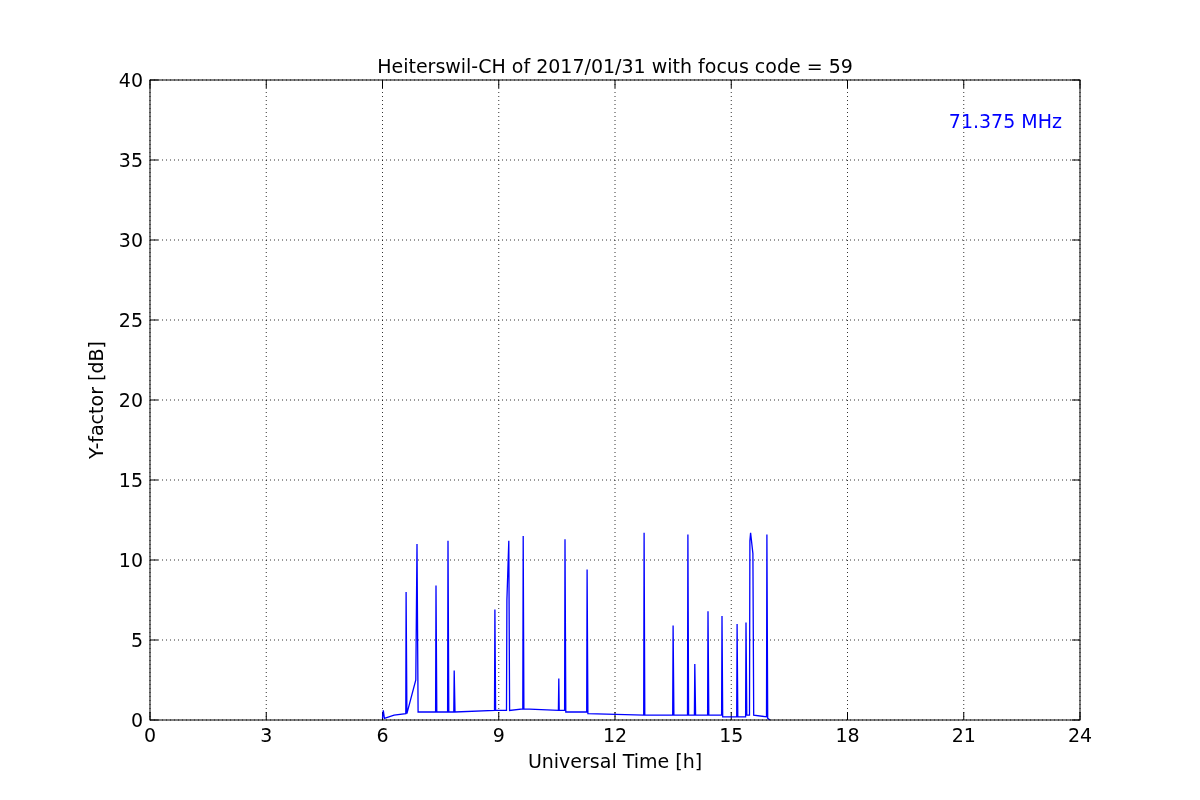  I want to click on chart-title: Heiterswil-CH of 2017/01/31 with focus code = 59, so click(615, 66).